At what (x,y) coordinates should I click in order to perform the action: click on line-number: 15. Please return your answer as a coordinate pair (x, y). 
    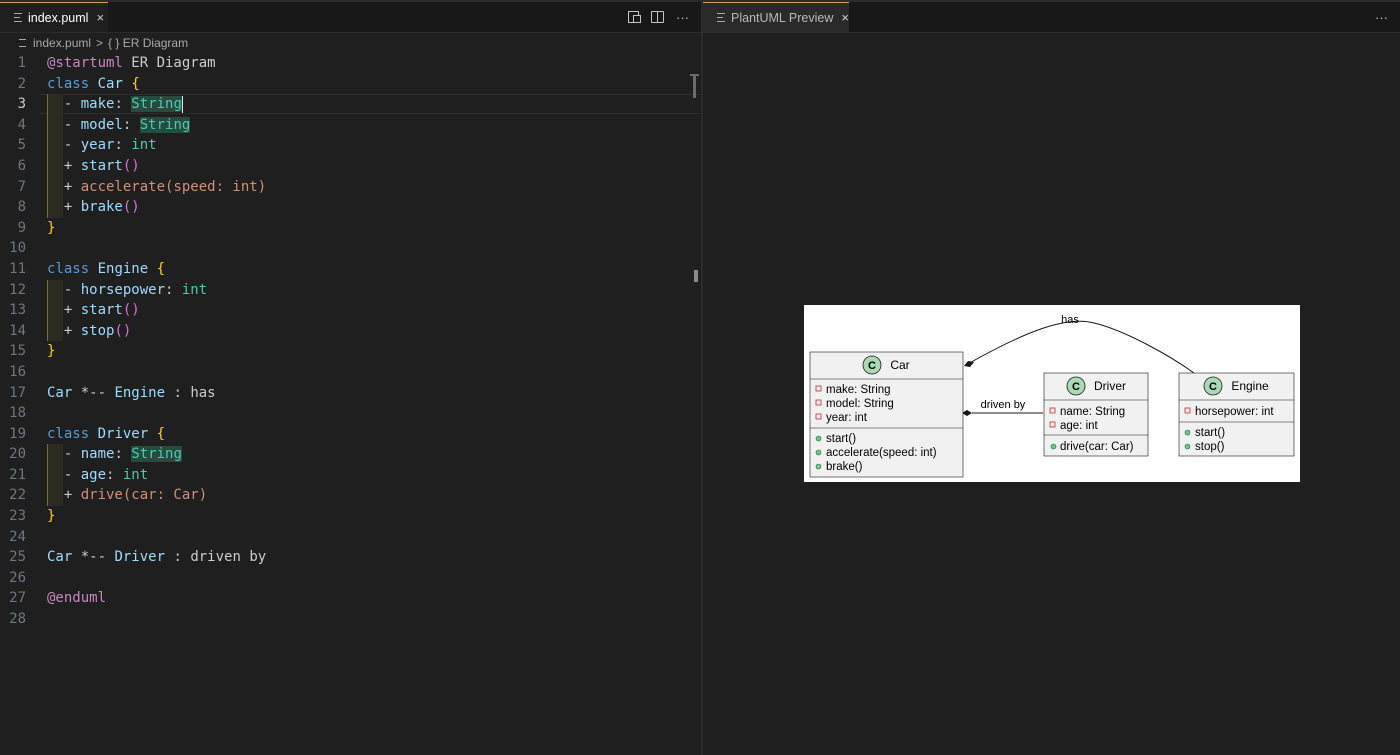
    Looking at the image, I should click on (17, 351).